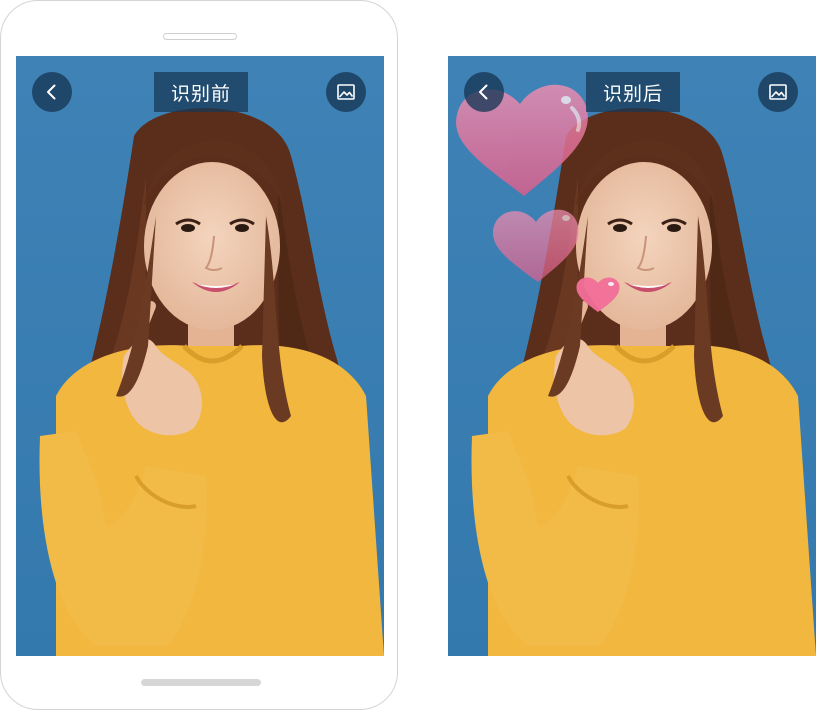  Describe the element at coordinates (200, 36) in the screenshot. I see `phone-speaker` at that location.